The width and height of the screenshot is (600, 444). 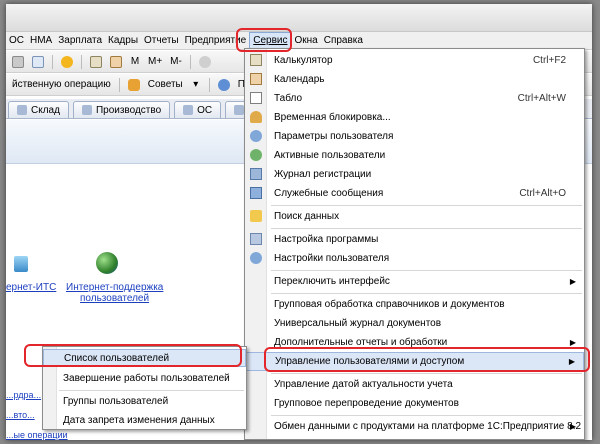 I want to click on menu-item-accounting-date: Управление датой актуальности учета, so click(x=414, y=384).